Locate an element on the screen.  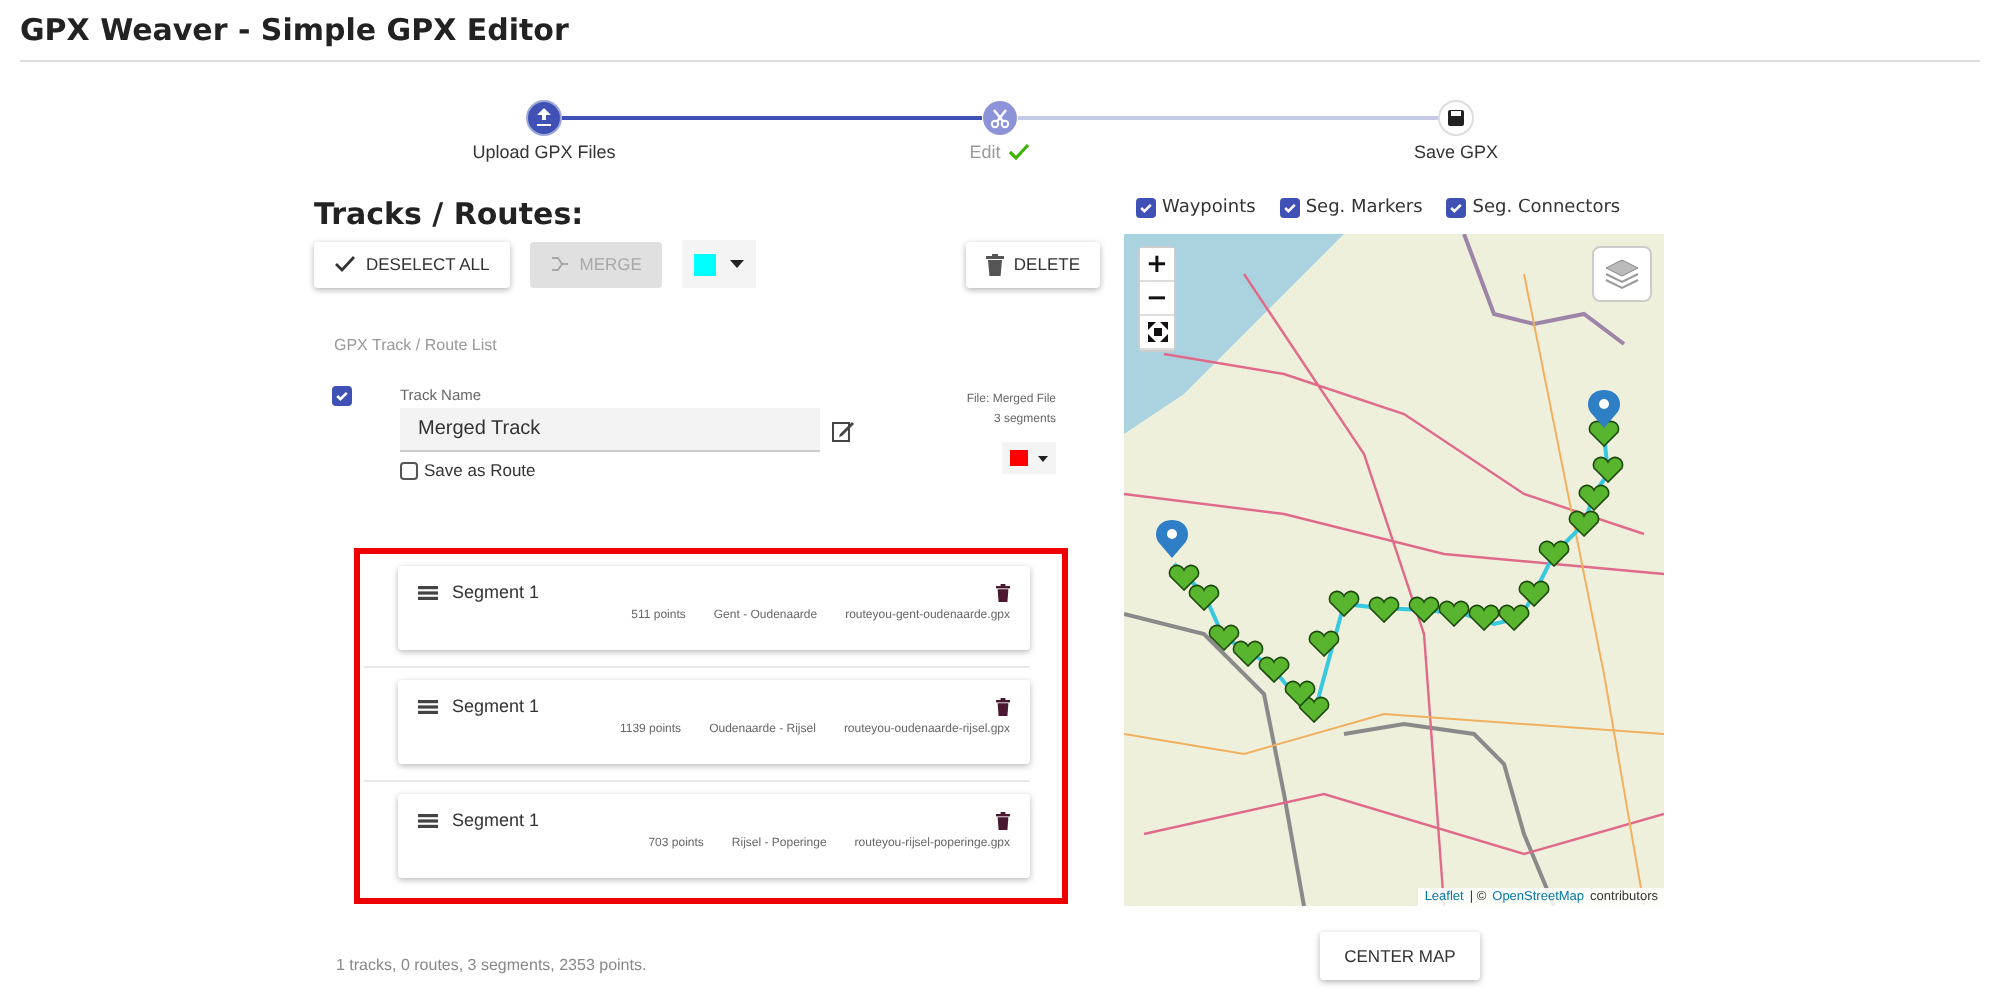
step-label: Upload GPX Files is located at coordinates (544, 152).